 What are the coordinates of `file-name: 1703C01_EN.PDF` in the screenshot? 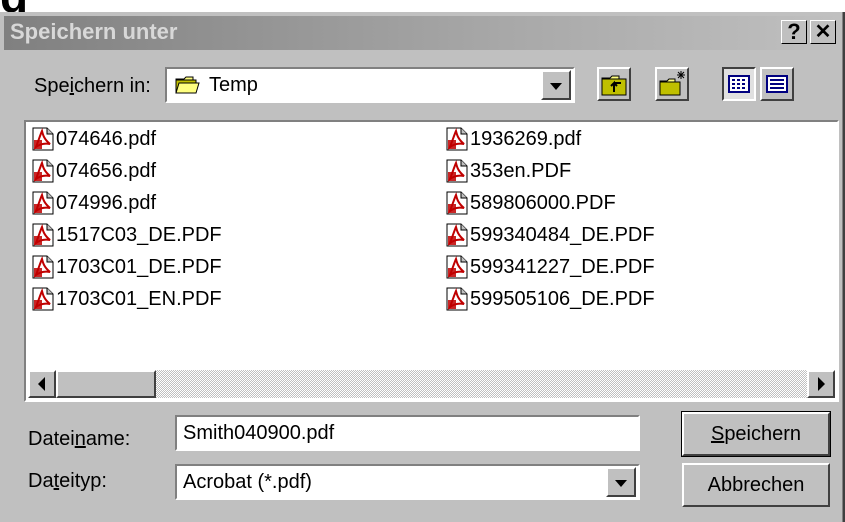 It's located at (139, 298).